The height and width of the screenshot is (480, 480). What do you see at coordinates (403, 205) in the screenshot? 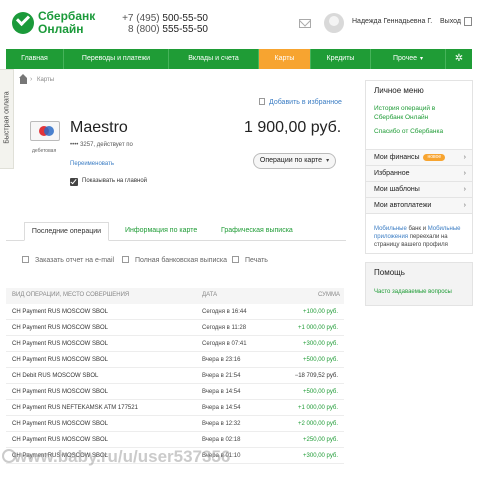
I see `menu-label: Мои автоплатежи` at bounding box center [403, 205].